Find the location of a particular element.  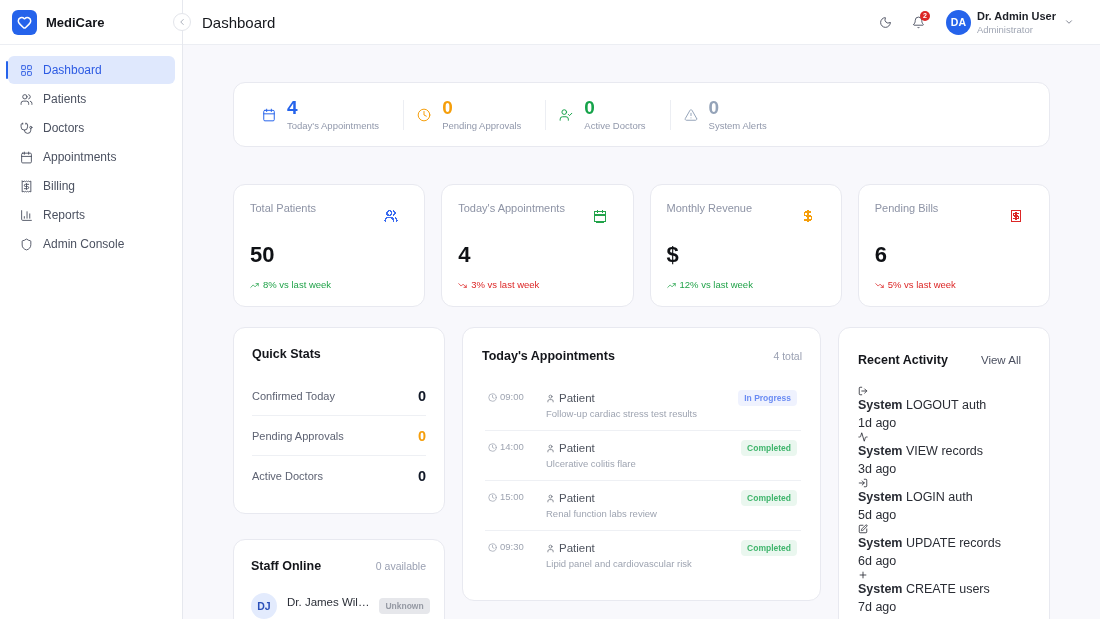

bar-chart-icon is located at coordinates (26, 215).